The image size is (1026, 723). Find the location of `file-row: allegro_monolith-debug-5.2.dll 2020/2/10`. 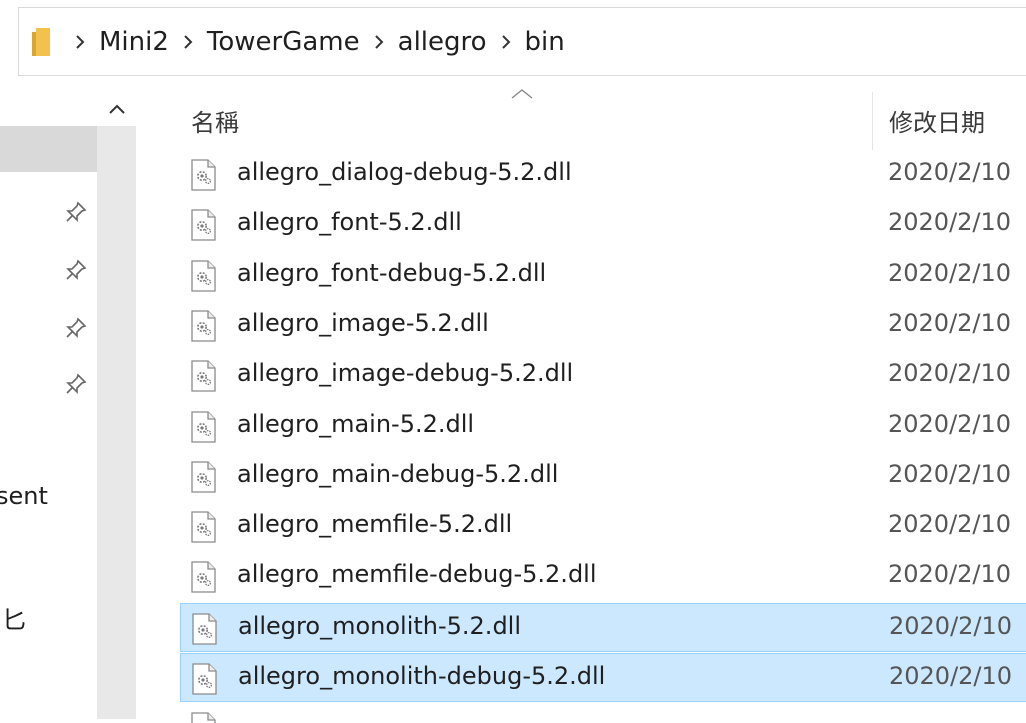

file-row: allegro_monolith-debug-5.2.dll 2020/2/10 is located at coordinates (603, 677).